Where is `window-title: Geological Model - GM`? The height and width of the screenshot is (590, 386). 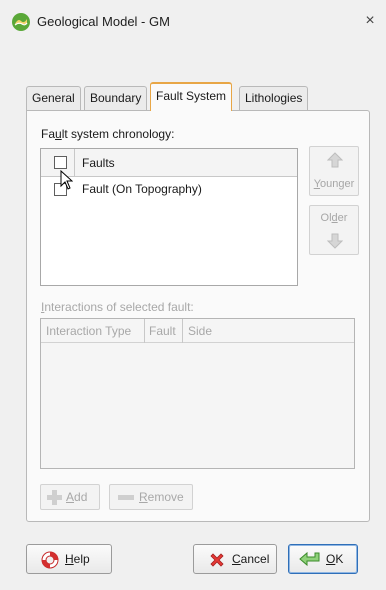
window-title: Geological Model - GM is located at coordinates (103, 21).